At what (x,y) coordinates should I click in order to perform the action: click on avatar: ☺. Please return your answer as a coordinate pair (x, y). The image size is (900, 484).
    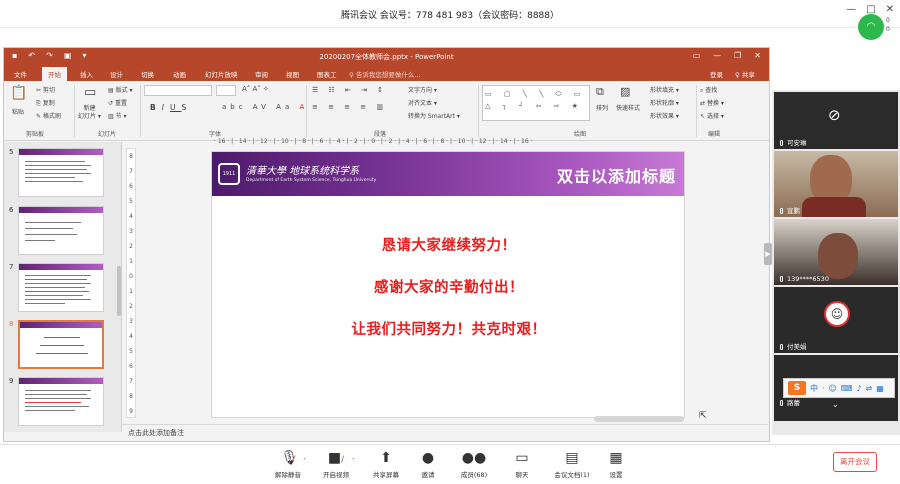
    Looking at the image, I should click on (837, 314).